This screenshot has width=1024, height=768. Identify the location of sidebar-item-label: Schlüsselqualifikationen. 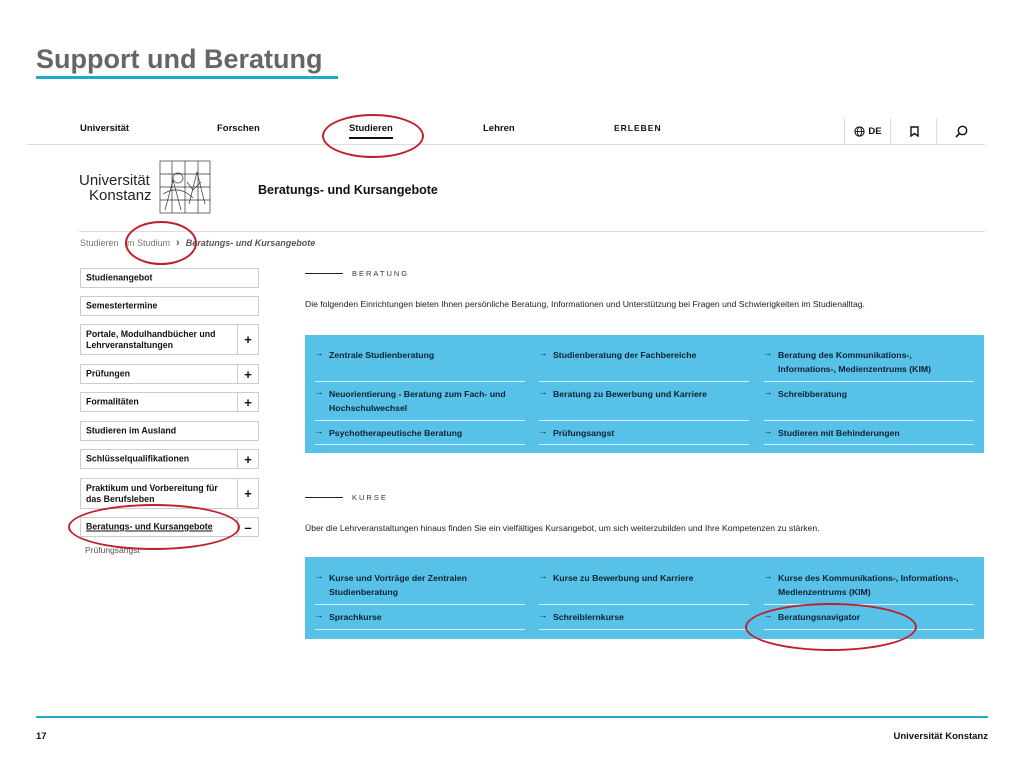
(138, 458).